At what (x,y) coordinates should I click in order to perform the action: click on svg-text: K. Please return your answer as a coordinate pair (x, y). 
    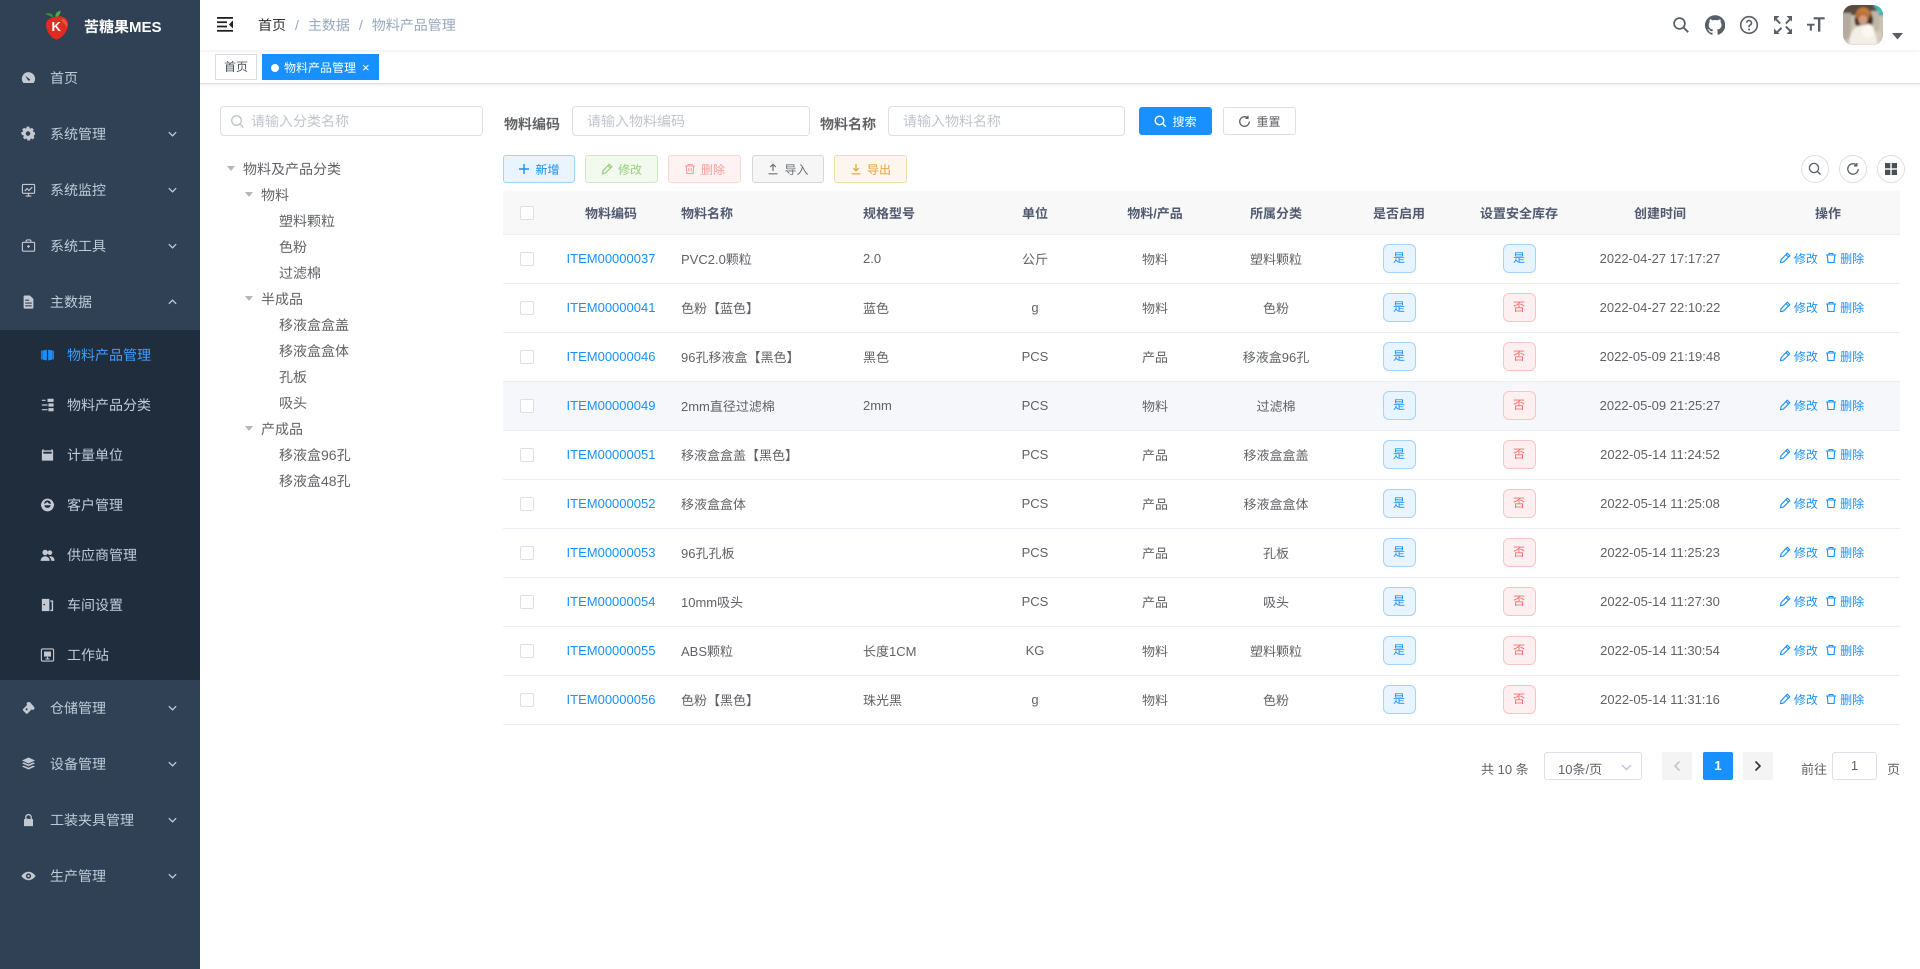
    Looking at the image, I should click on (57, 26).